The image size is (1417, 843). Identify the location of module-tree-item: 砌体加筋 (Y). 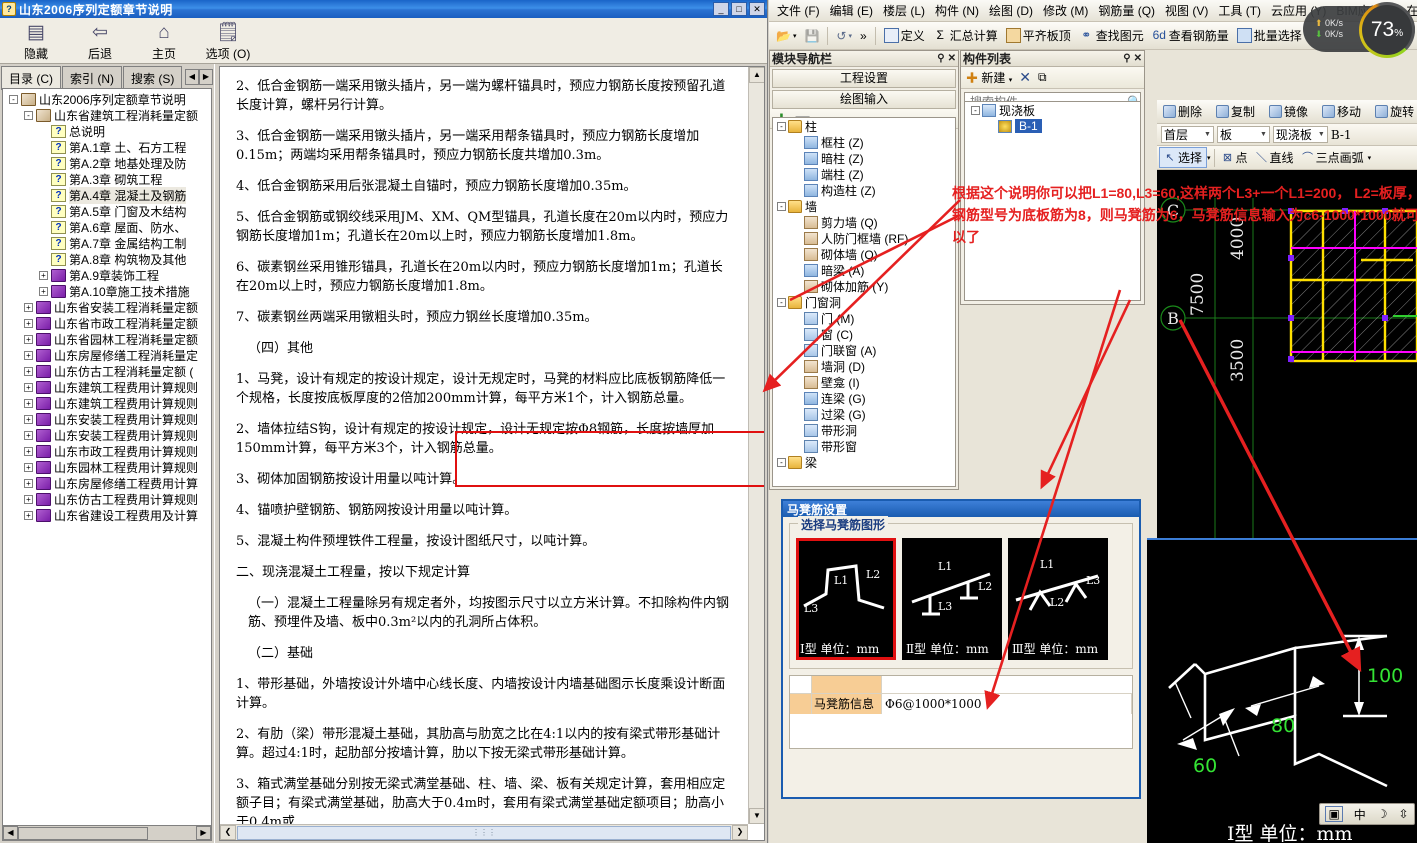
(864, 286).